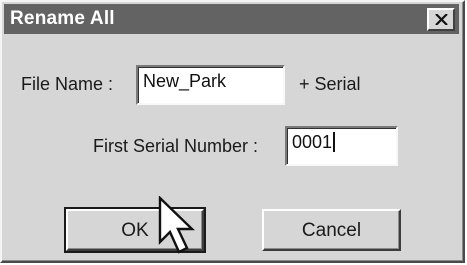 The image size is (467, 265). I want to click on file-name-label: File Name :, so click(67, 84).